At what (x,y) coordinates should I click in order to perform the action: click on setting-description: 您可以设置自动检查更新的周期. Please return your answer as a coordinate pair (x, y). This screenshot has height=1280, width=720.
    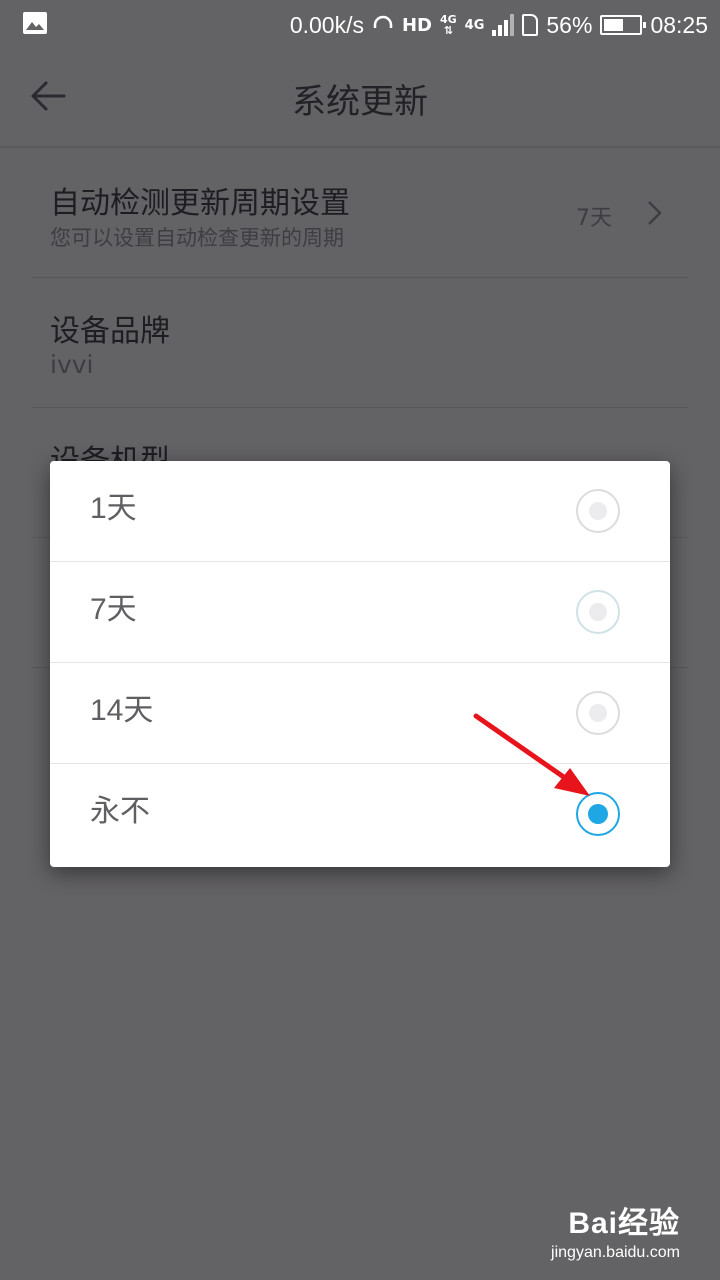
    Looking at the image, I should click on (197, 238).